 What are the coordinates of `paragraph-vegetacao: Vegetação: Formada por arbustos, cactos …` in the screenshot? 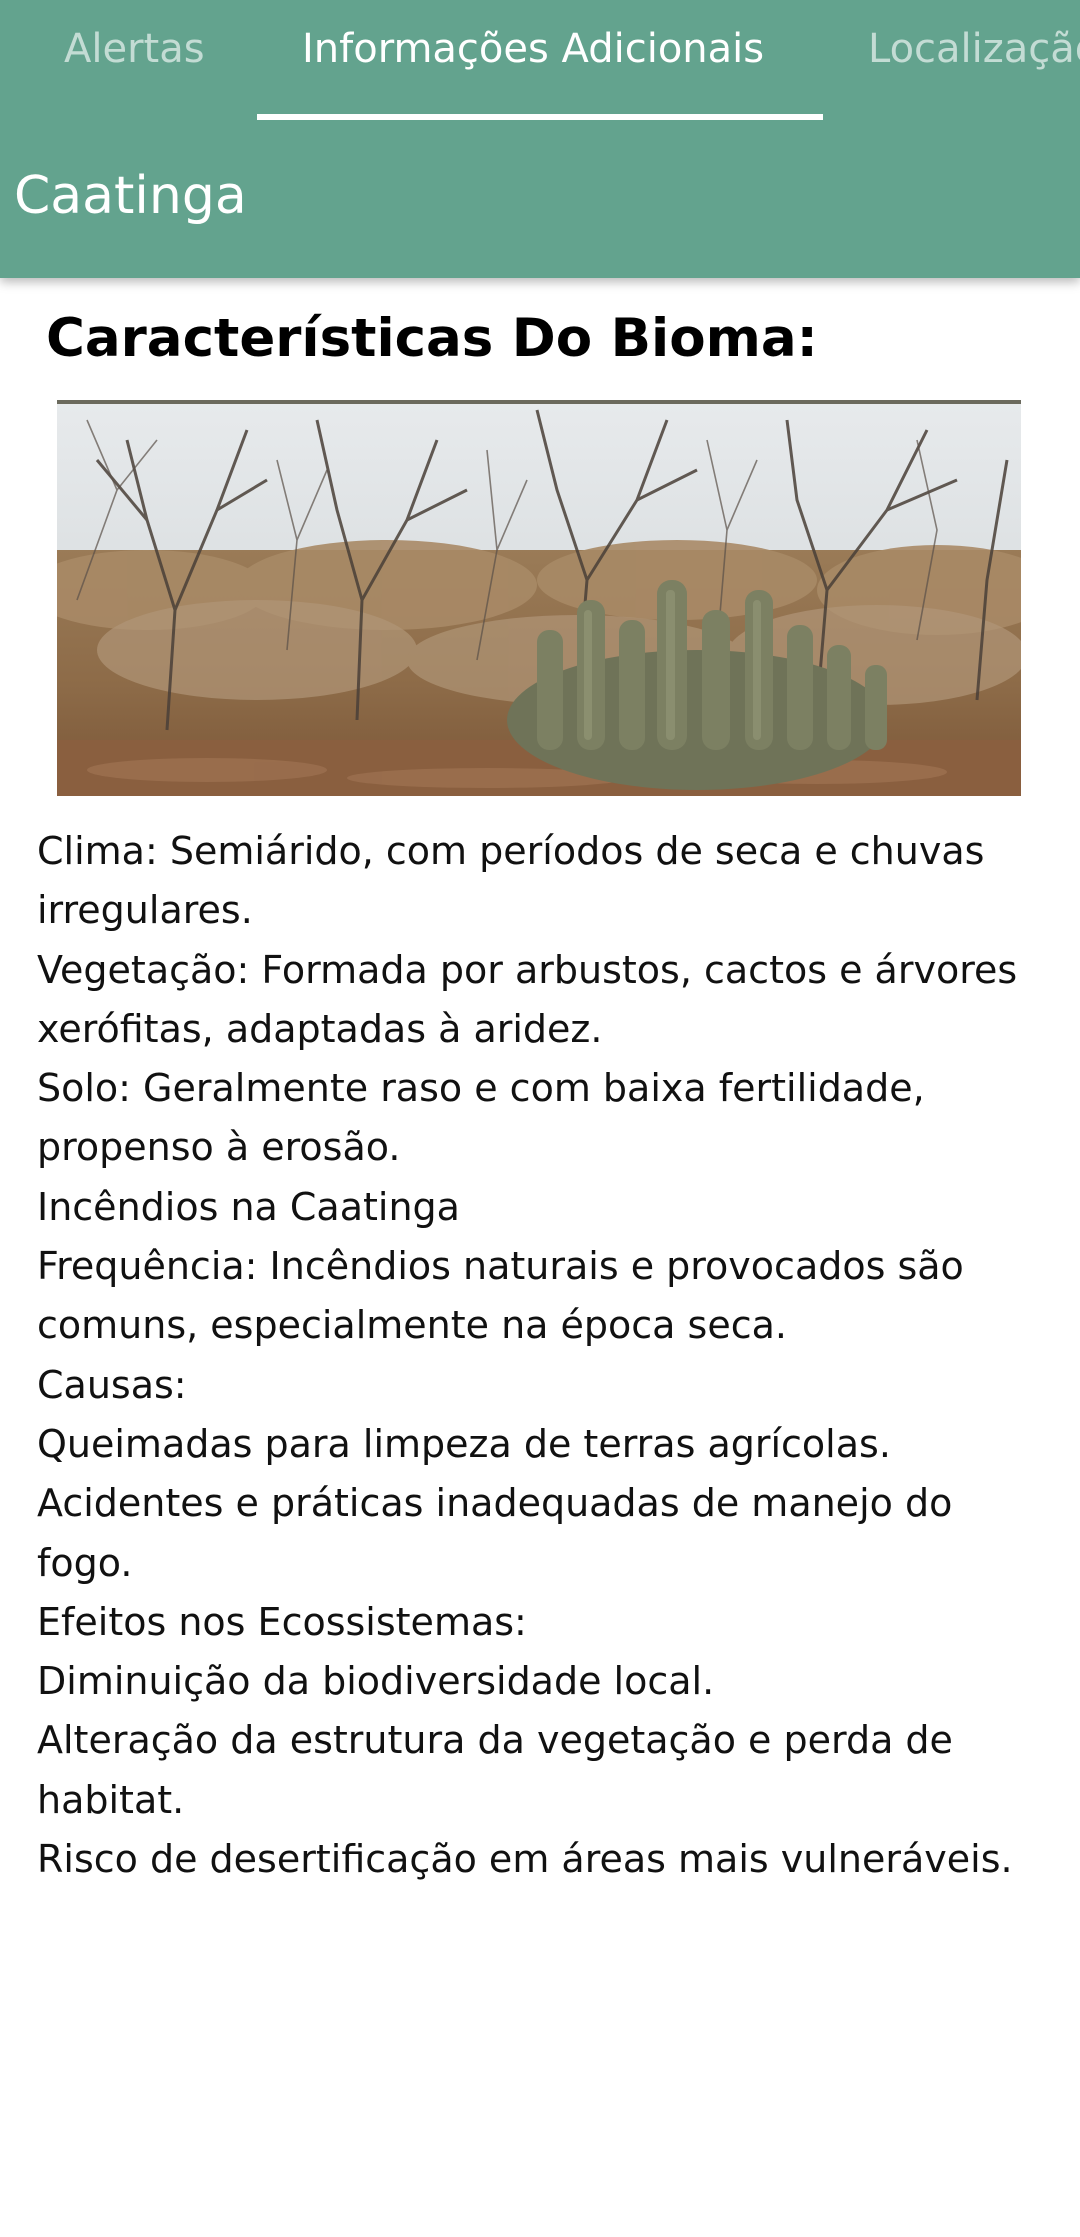 It's located at (527, 999).